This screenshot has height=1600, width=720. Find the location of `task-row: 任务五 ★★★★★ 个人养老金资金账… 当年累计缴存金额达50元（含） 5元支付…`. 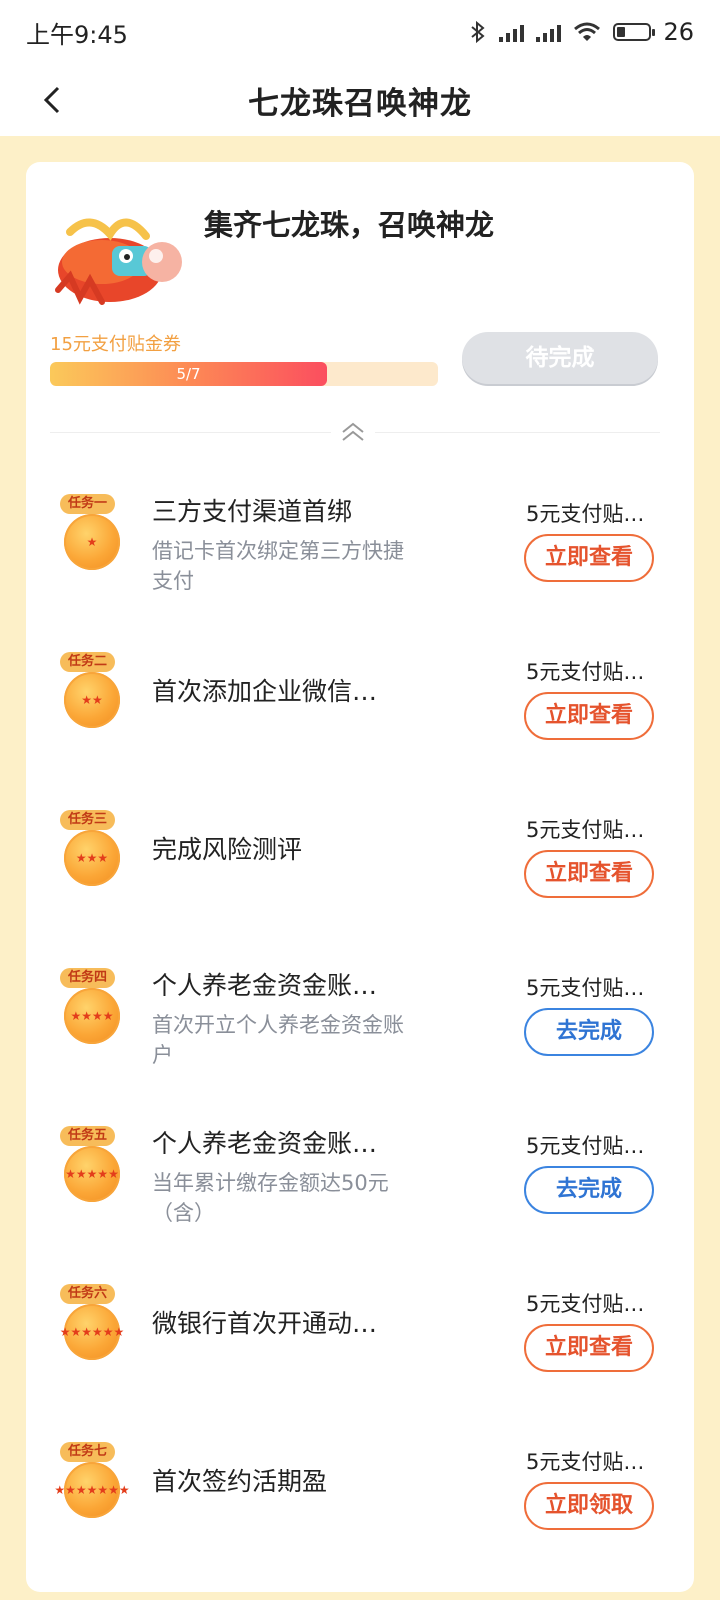

task-row: 任务五 ★★★★★ 个人养老金资金账… 当年累计缴存金额达50元（含） 5元支付… is located at coordinates (360, 1194).